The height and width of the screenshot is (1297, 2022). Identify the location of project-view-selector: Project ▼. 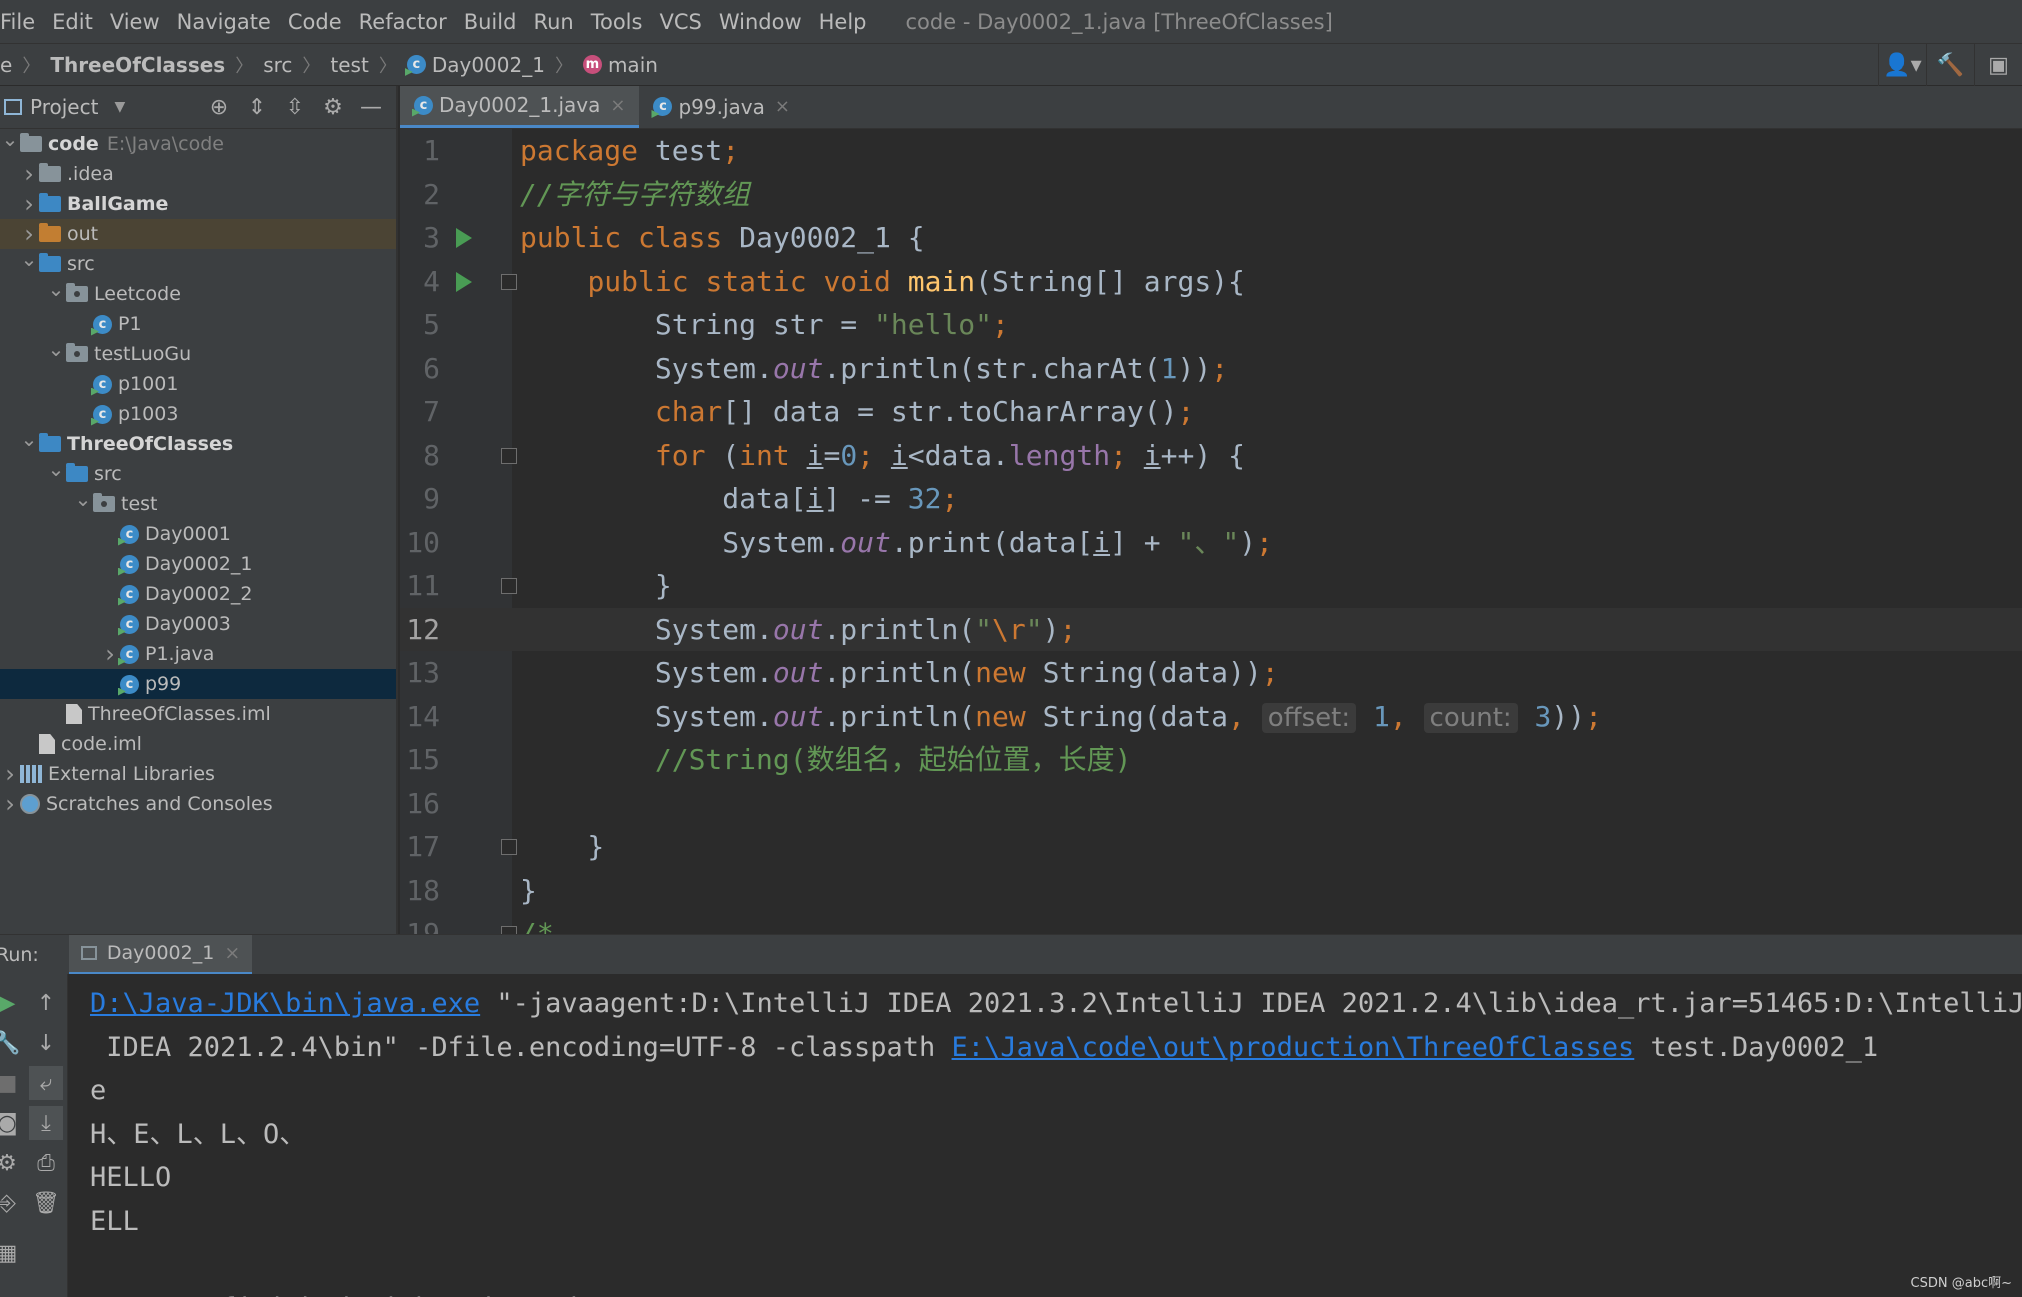
(62, 107).